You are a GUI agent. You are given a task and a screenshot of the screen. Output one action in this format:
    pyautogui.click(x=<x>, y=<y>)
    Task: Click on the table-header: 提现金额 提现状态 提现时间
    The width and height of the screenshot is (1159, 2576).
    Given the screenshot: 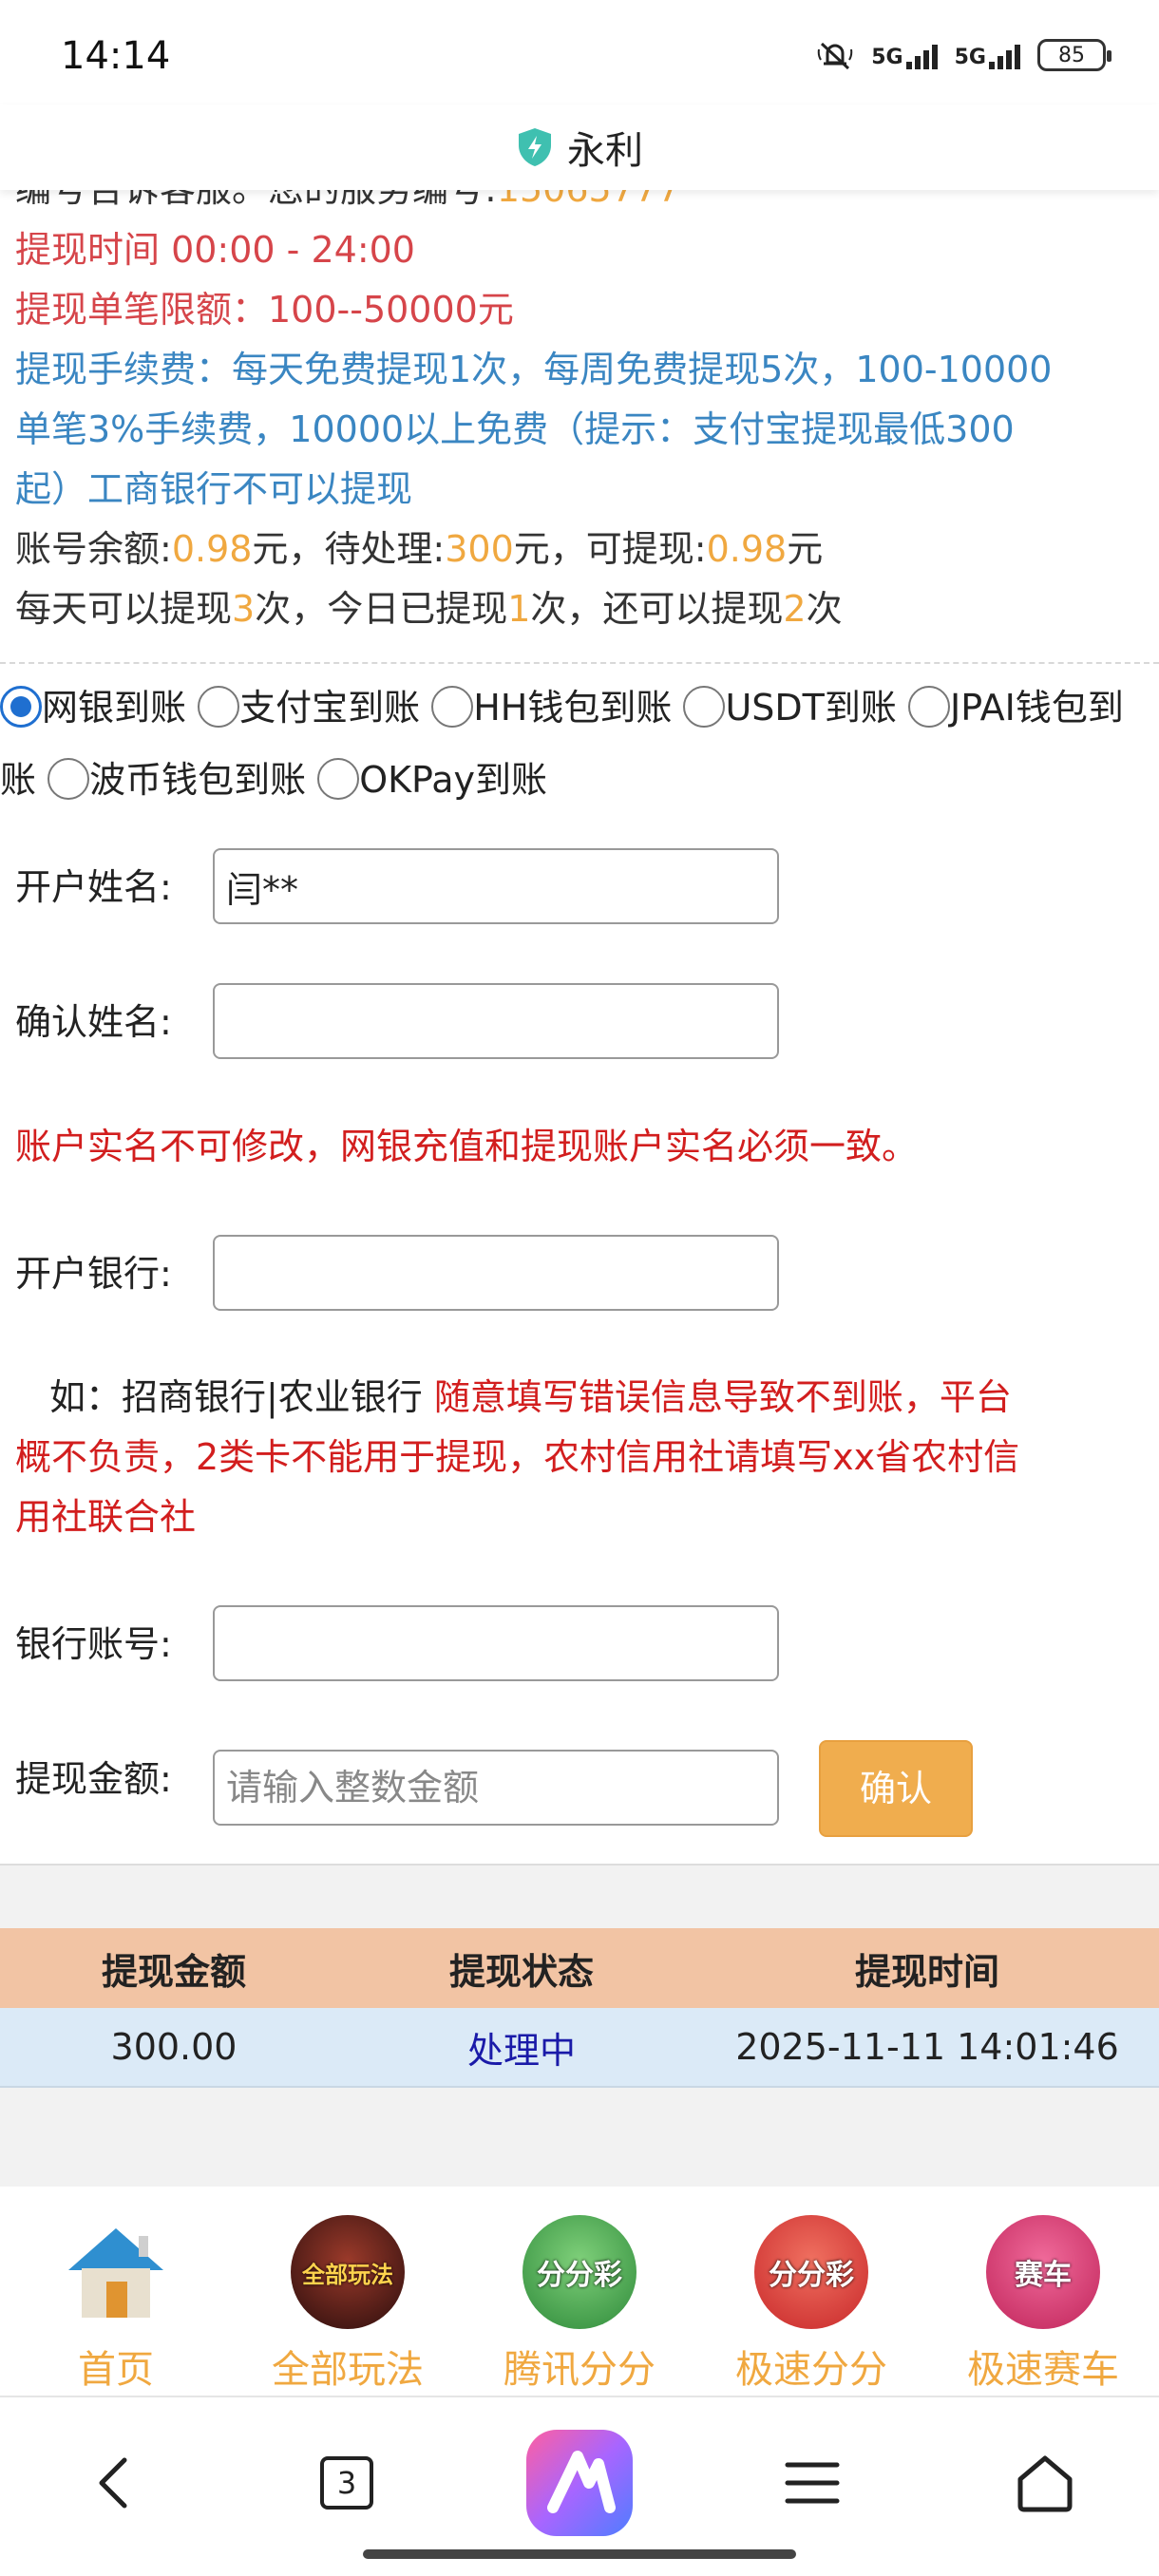 What is the action you would take?
    pyautogui.click(x=579, y=1968)
    